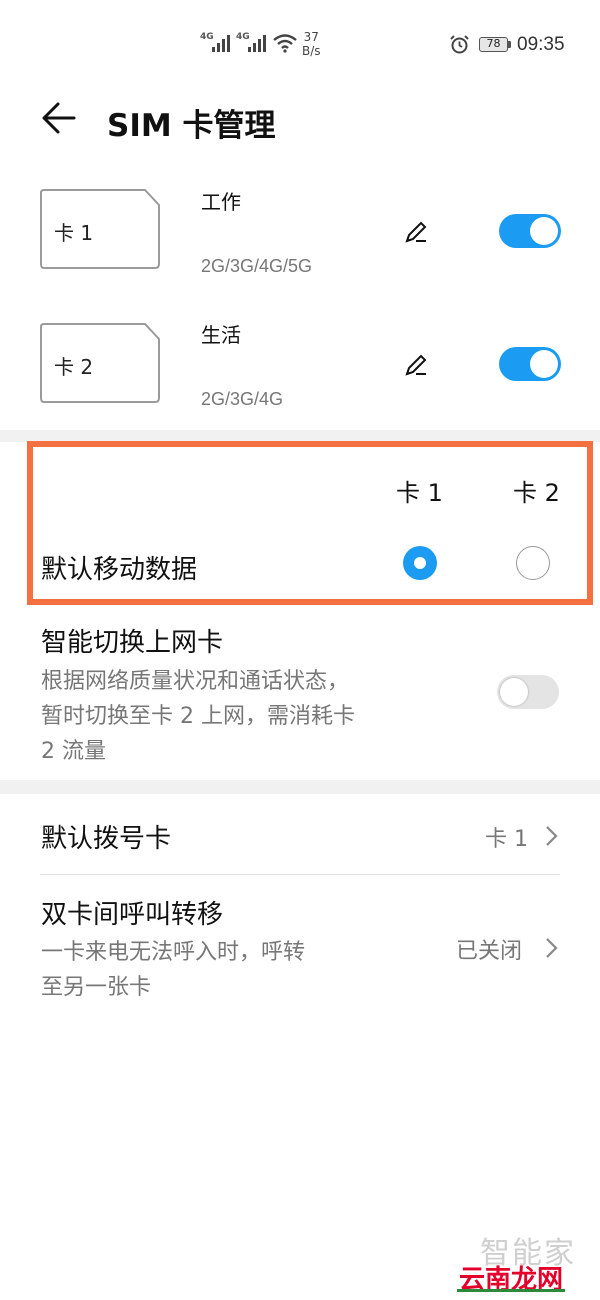  I want to click on radio-card2, so click(533, 563).